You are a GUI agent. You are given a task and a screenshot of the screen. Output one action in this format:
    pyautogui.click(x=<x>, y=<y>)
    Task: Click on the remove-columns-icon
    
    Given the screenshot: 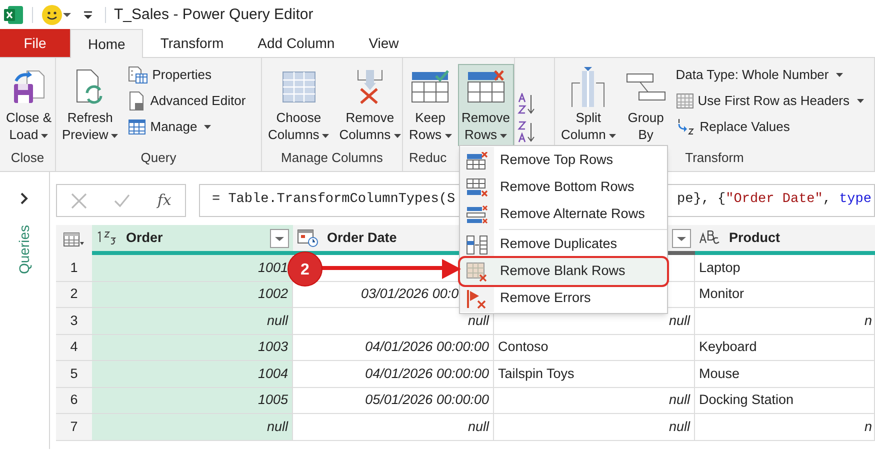 What is the action you would take?
    pyautogui.click(x=369, y=87)
    